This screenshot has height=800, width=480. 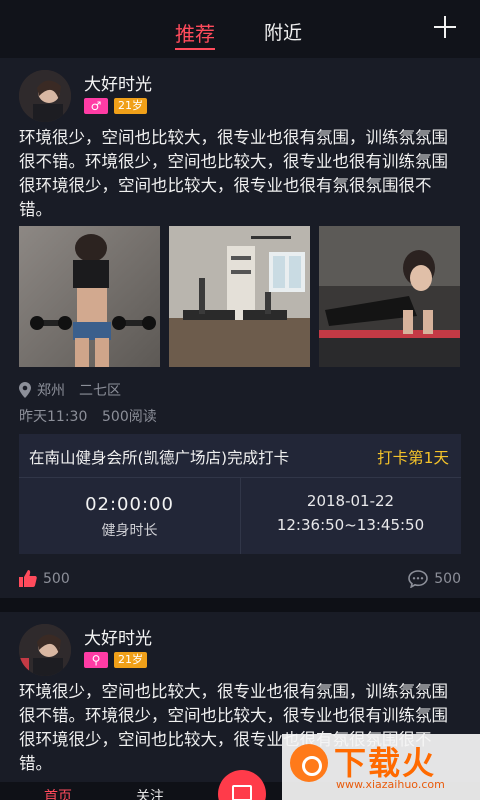 I want to click on location-text: 郑州 二七区, so click(x=79, y=391).